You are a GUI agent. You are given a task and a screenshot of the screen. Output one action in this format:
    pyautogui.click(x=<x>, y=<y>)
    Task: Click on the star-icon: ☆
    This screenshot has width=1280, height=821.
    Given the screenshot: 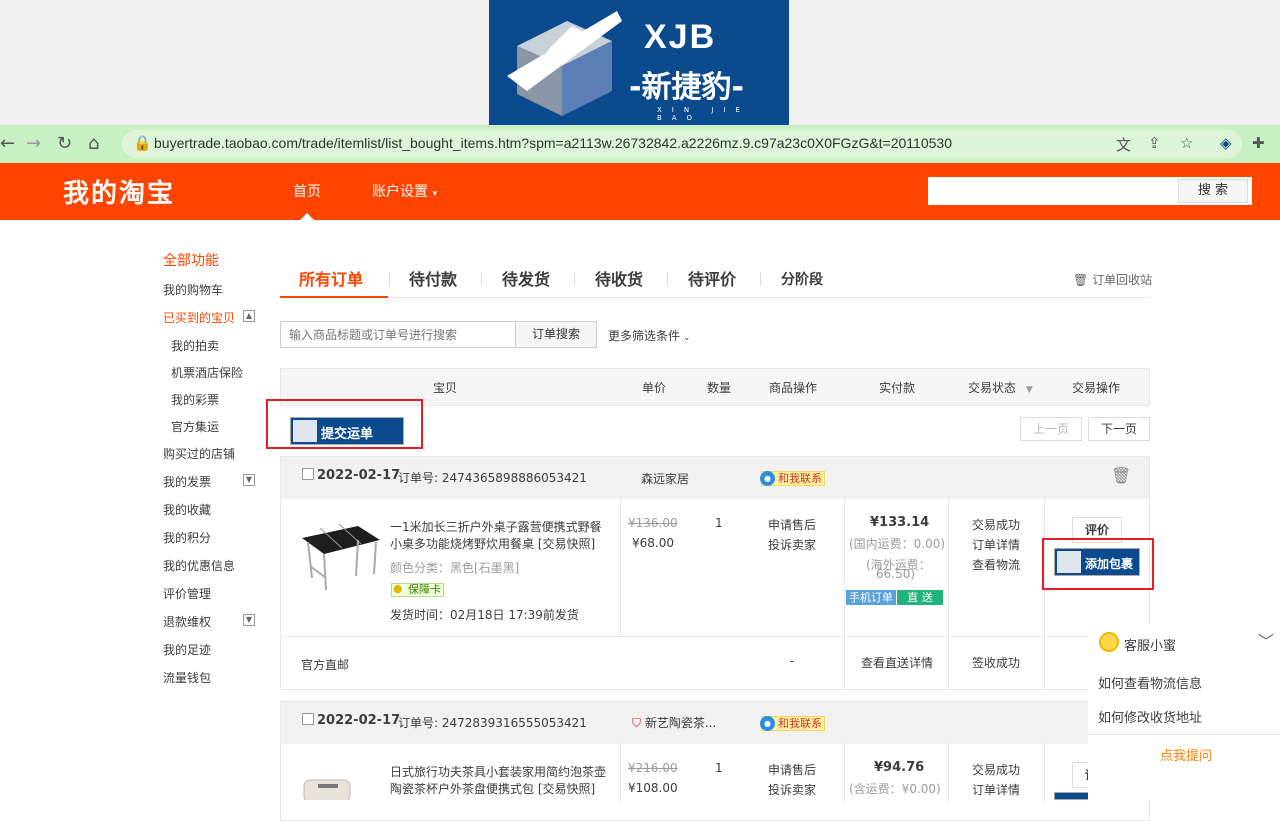 What is the action you would take?
    pyautogui.click(x=1186, y=143)
    